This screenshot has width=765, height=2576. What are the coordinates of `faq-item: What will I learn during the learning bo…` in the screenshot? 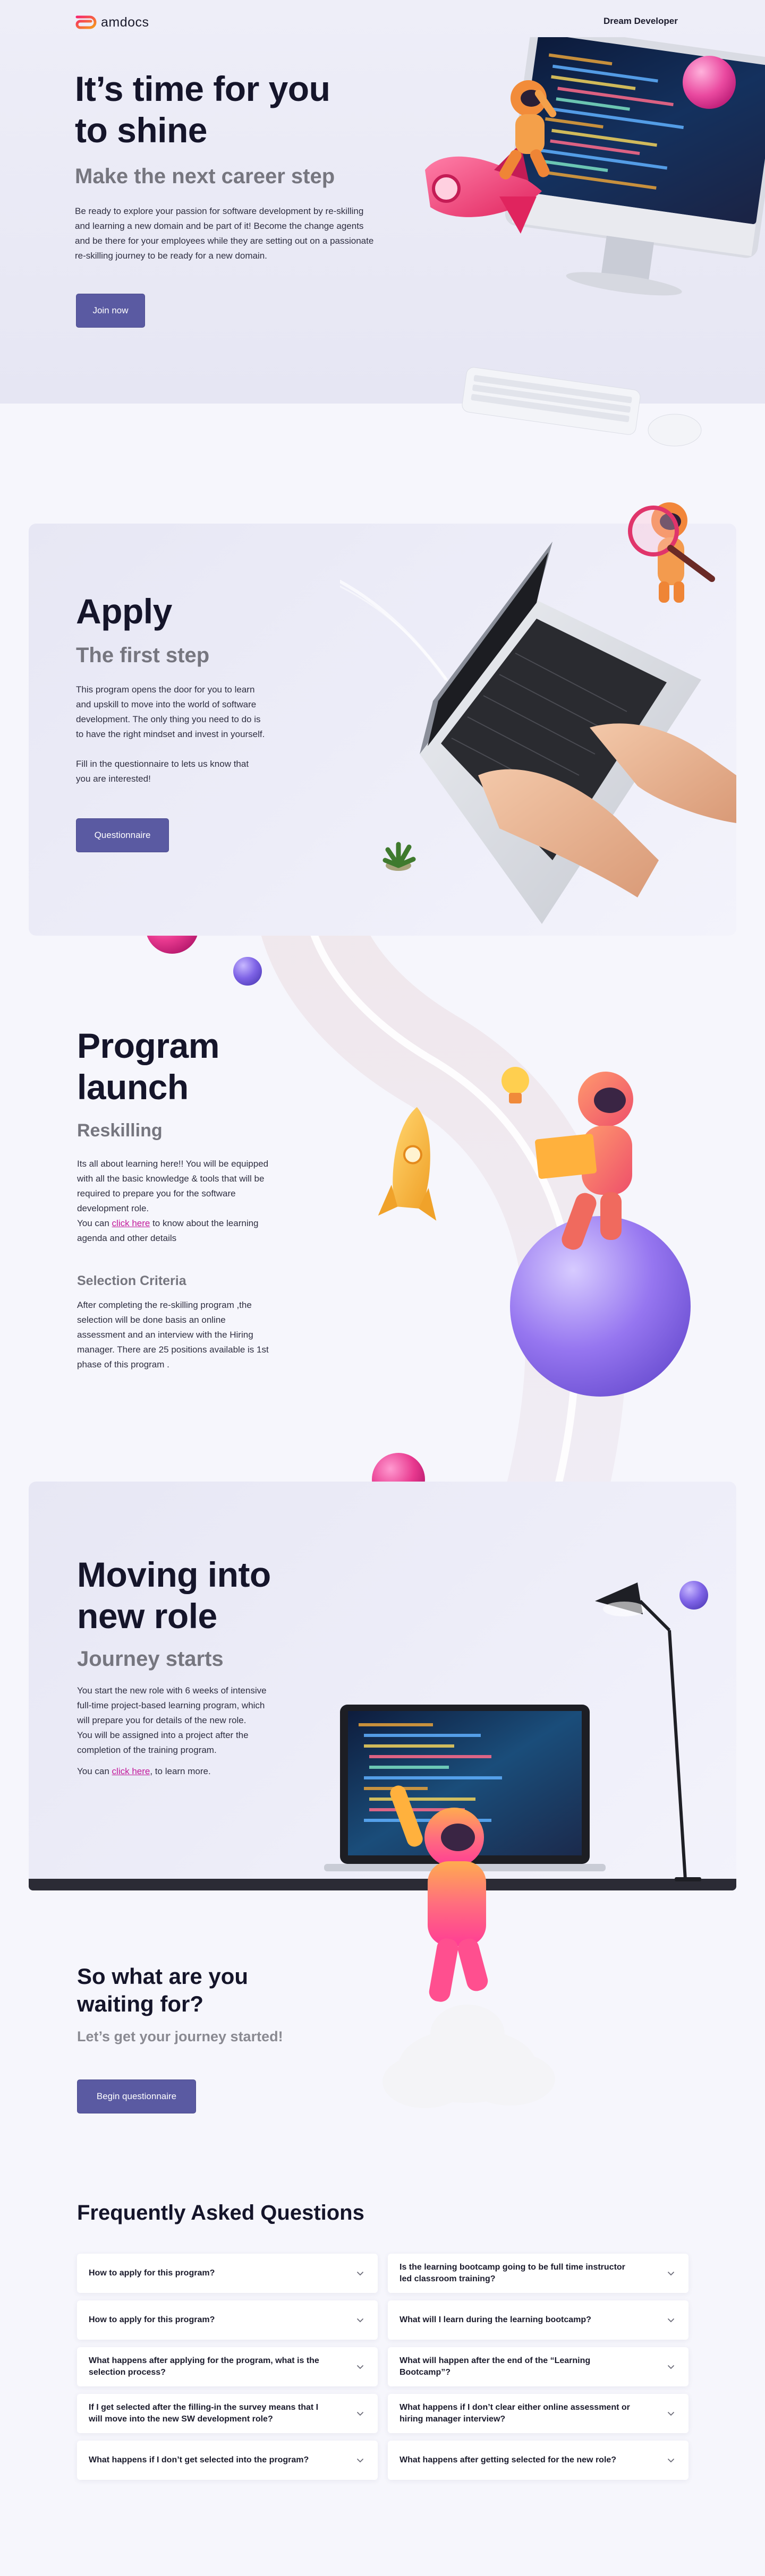 It's located at (538, 2320).